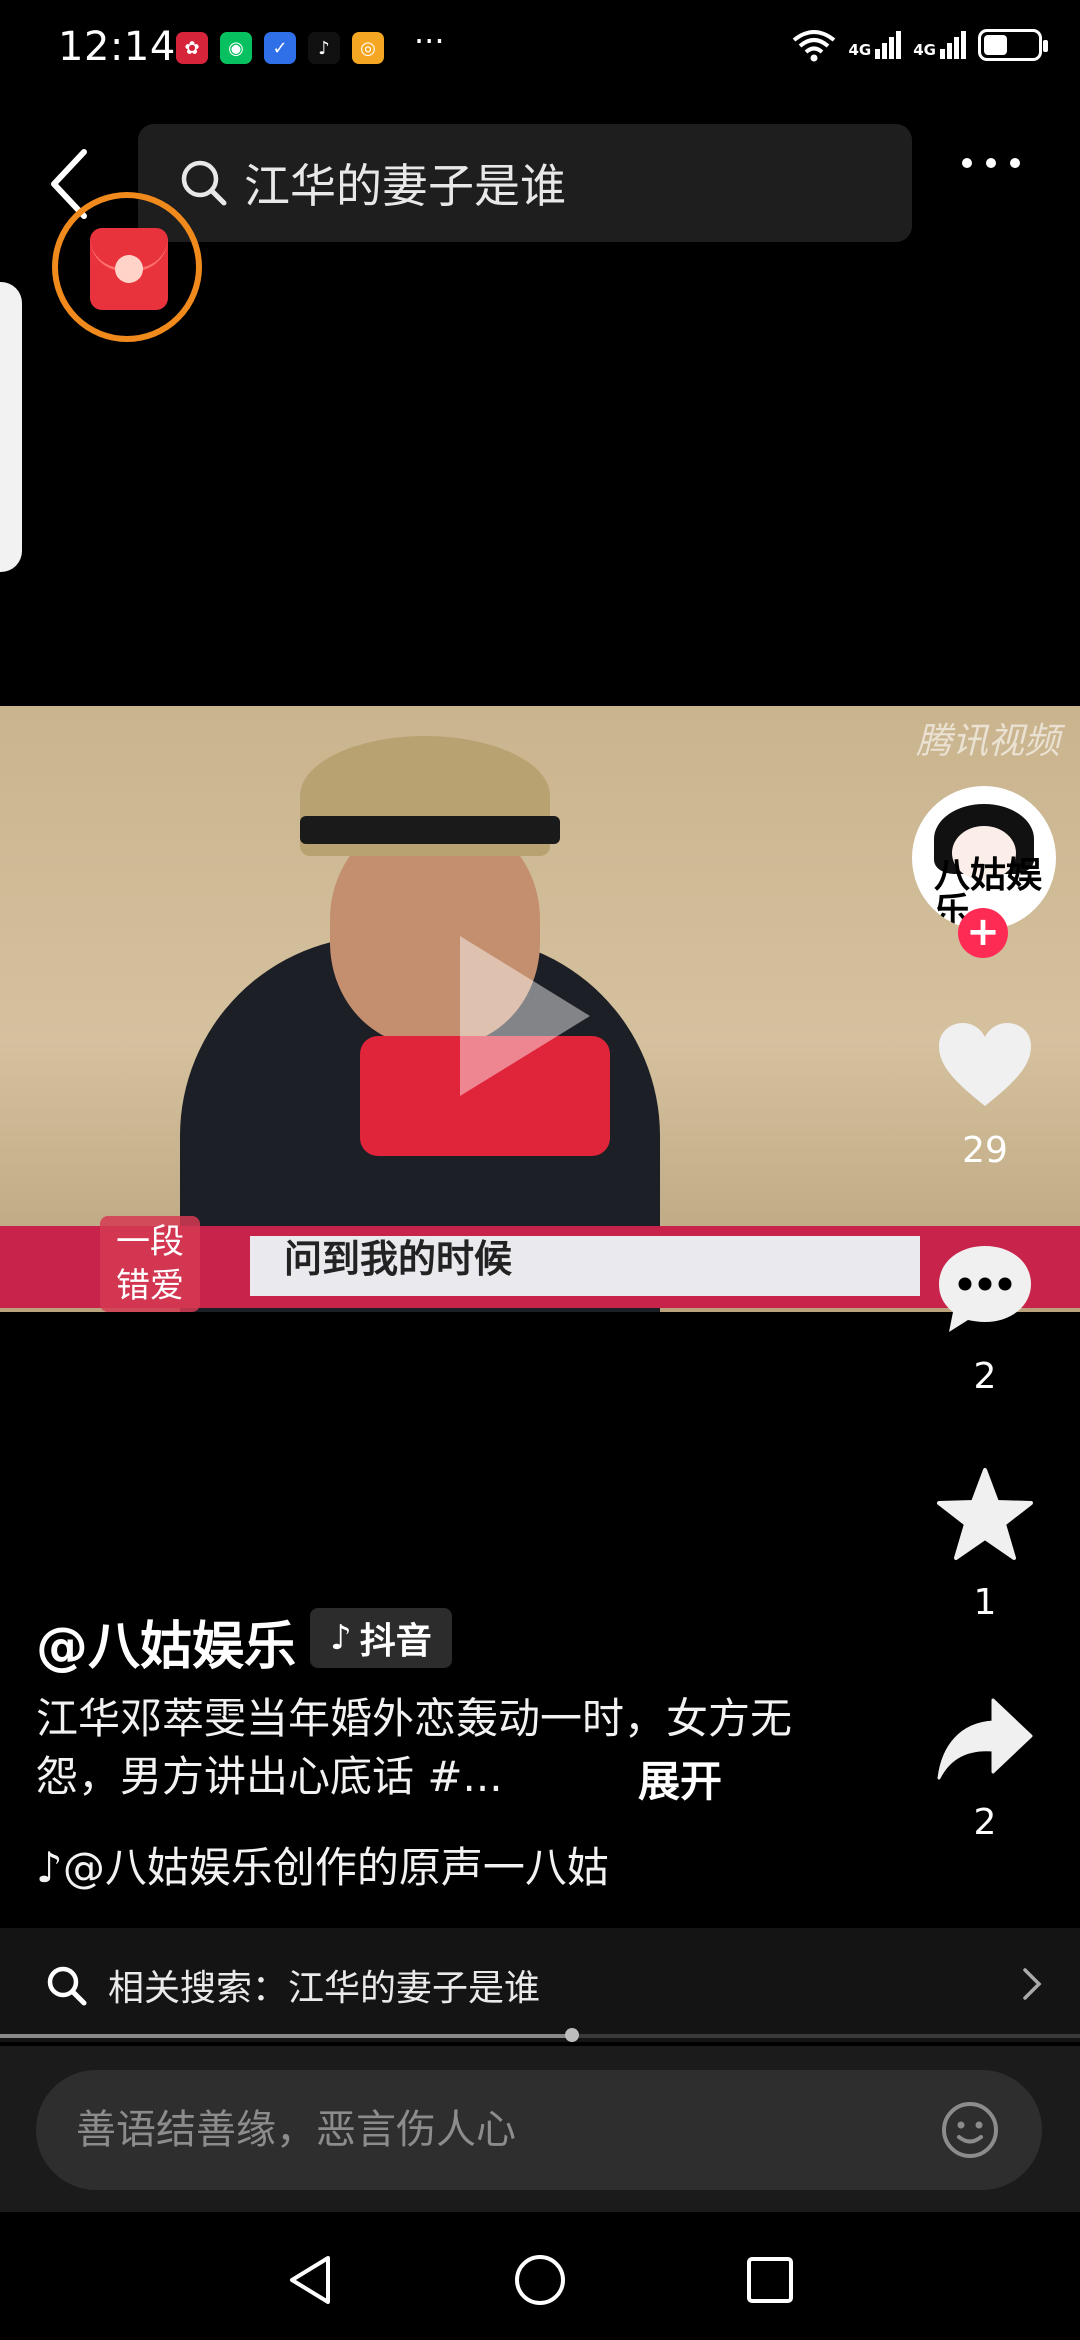 This screenshot has width=1080, height=2340. I want to click on system-icons: 4G 4G, so click(919, 45).